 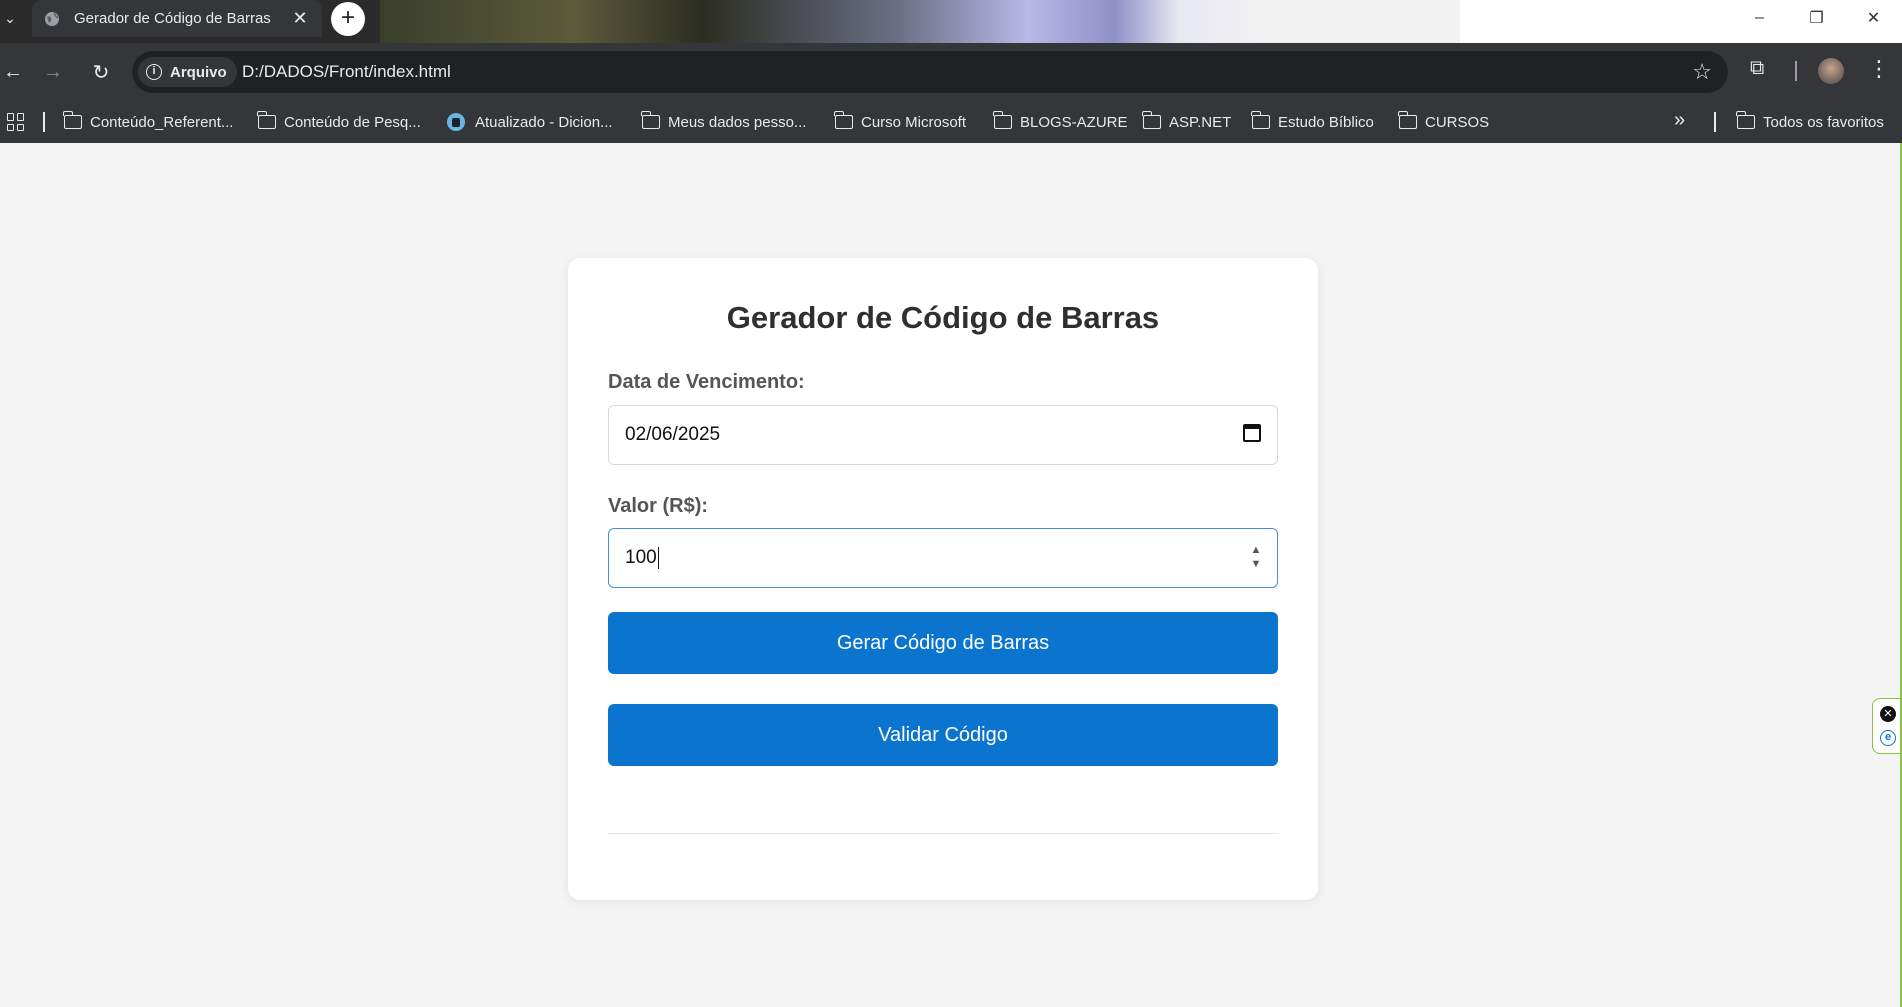 What do you see at coordinates (300, 18) in the screenshot?
I see `close-tab-icon: ✕` at bounding box center [300, 18].